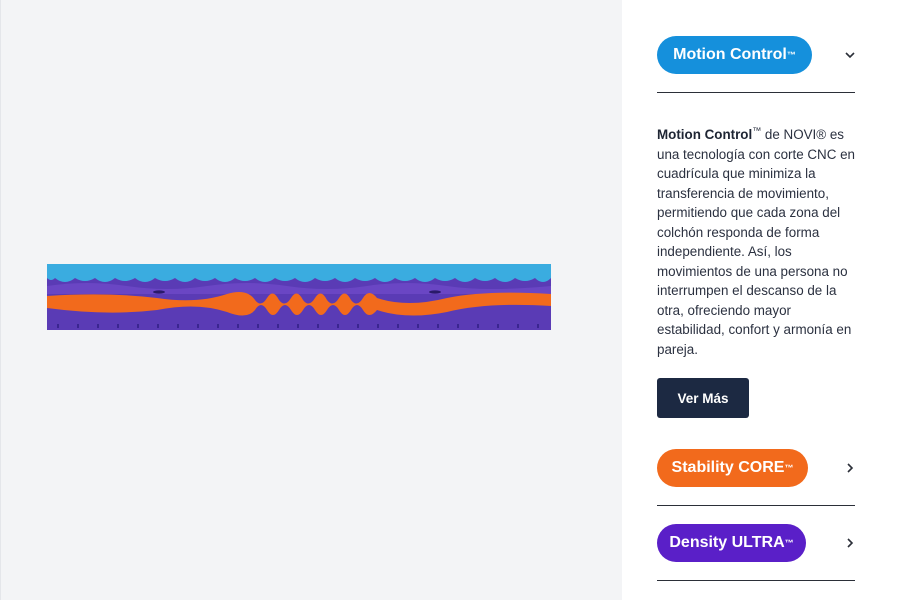  I want to click on density-ultra-label: Density ULTRA, so click(727, 542).